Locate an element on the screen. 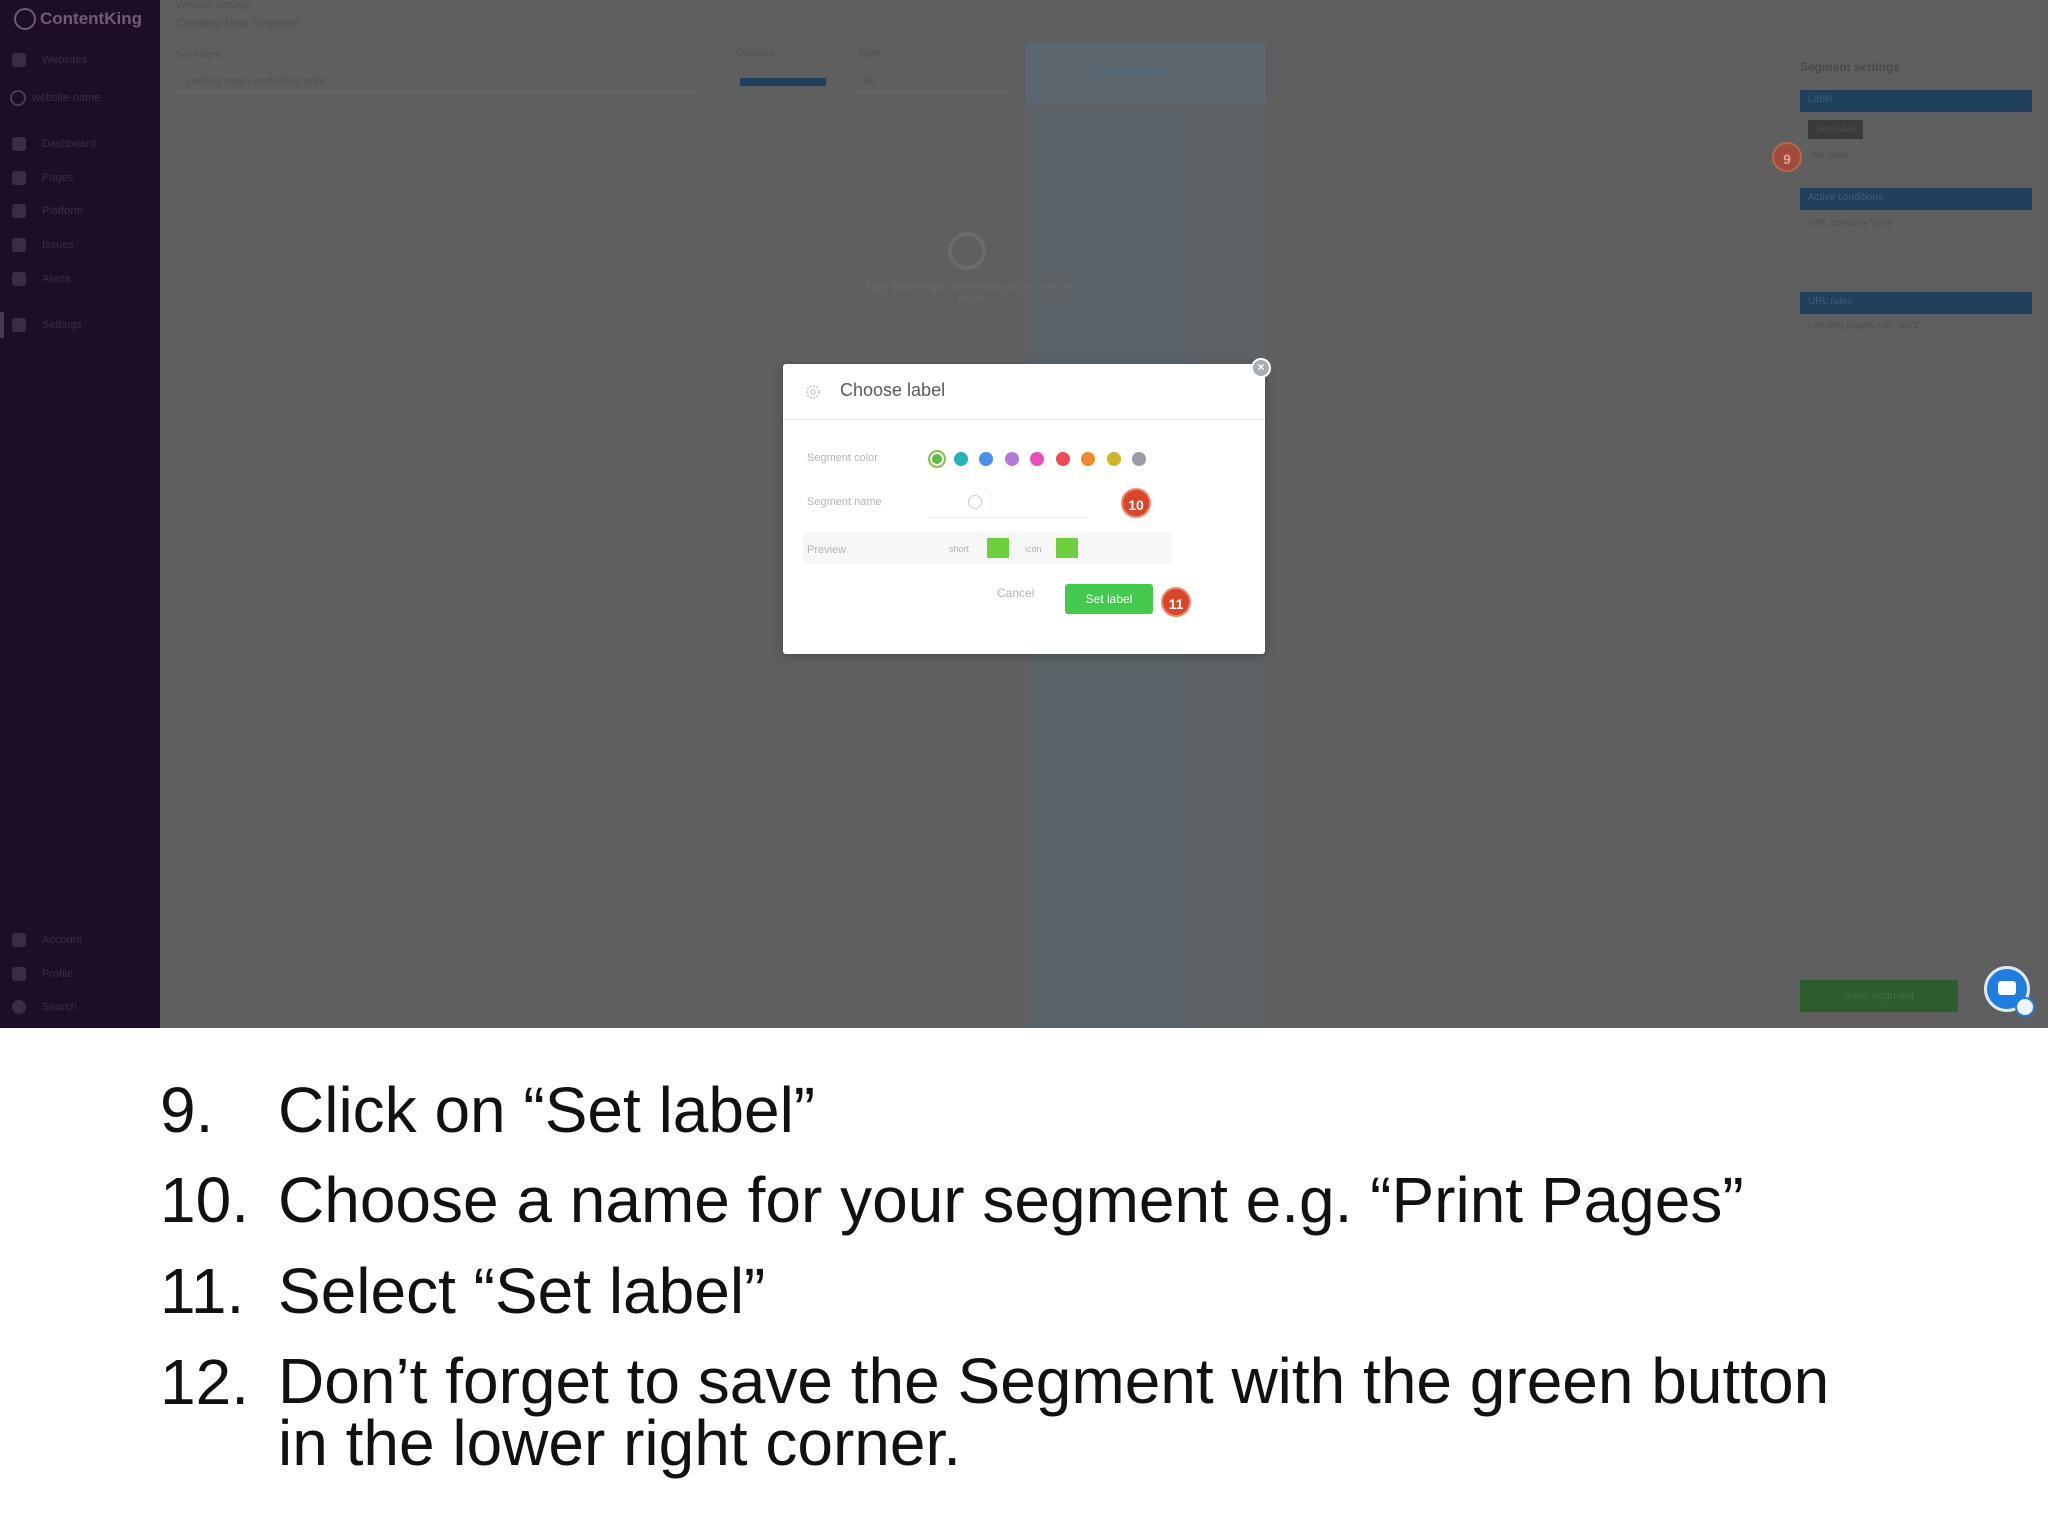 This screenshot has height=1536, width=2048. sidebar-item-platform: Platform is located at coordinates (47, 211).